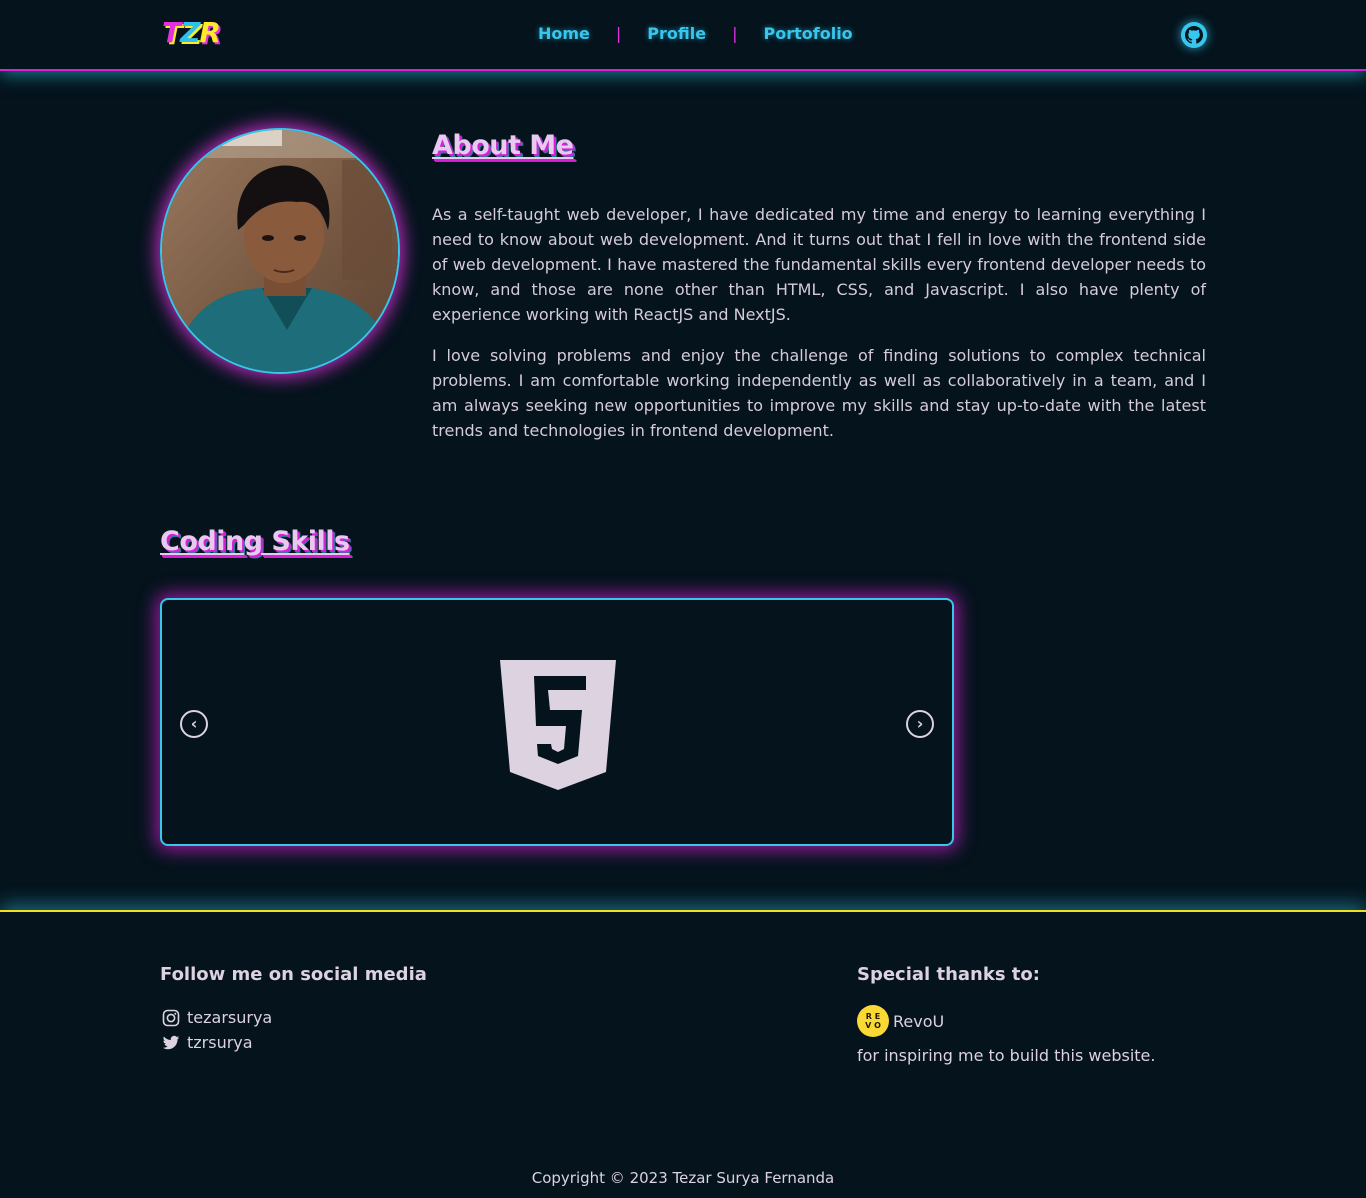  I want to click on chevron-left-icon: ‹, so click(194, 724).